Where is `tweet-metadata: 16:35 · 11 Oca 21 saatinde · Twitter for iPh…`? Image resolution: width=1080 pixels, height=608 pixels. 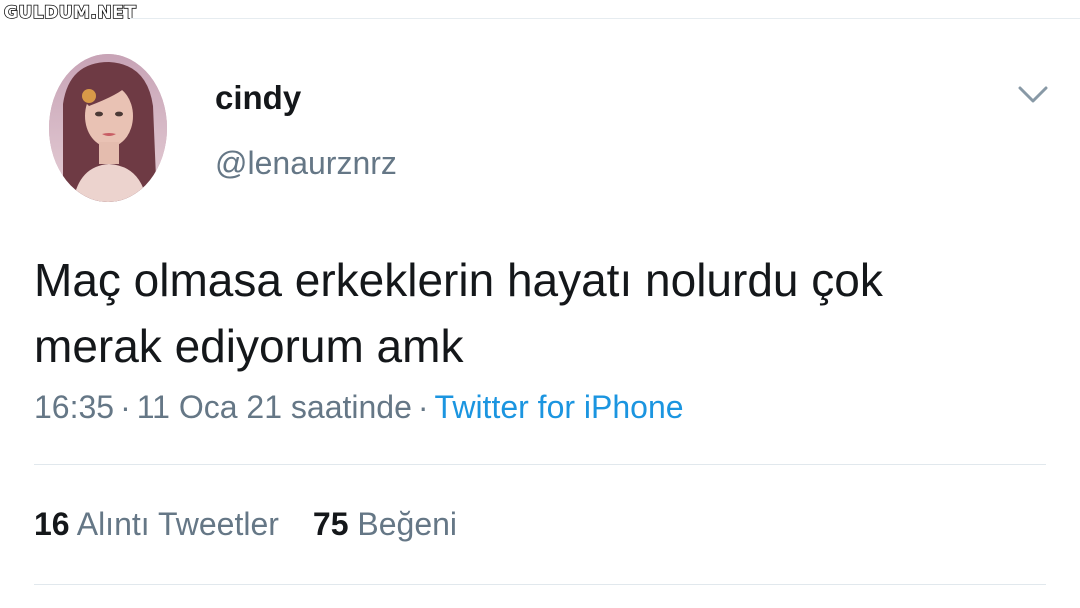 tweet-metadata: 16:35 · 11 Oca 21 saatinde · Twitter for iPh… is located at coordinates (359, 407).